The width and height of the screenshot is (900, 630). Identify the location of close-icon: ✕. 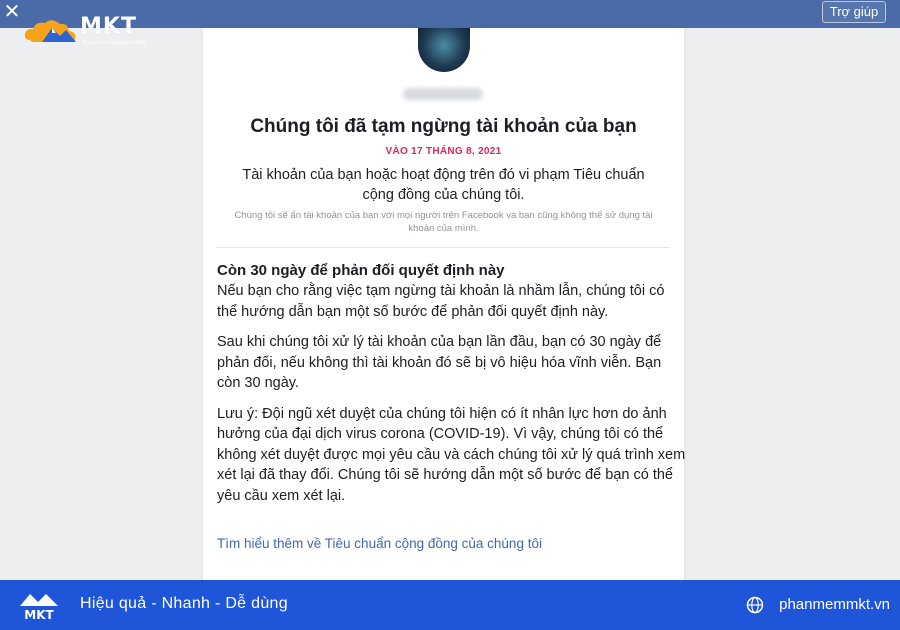
(12, 12).